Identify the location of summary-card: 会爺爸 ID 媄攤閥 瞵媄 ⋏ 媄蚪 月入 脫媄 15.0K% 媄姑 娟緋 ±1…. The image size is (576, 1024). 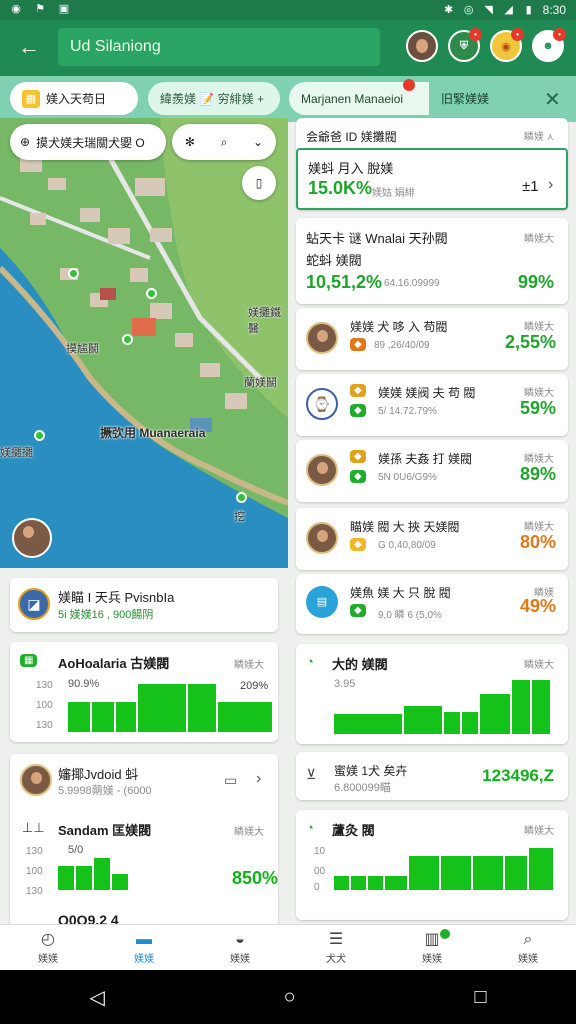
(432, 164).